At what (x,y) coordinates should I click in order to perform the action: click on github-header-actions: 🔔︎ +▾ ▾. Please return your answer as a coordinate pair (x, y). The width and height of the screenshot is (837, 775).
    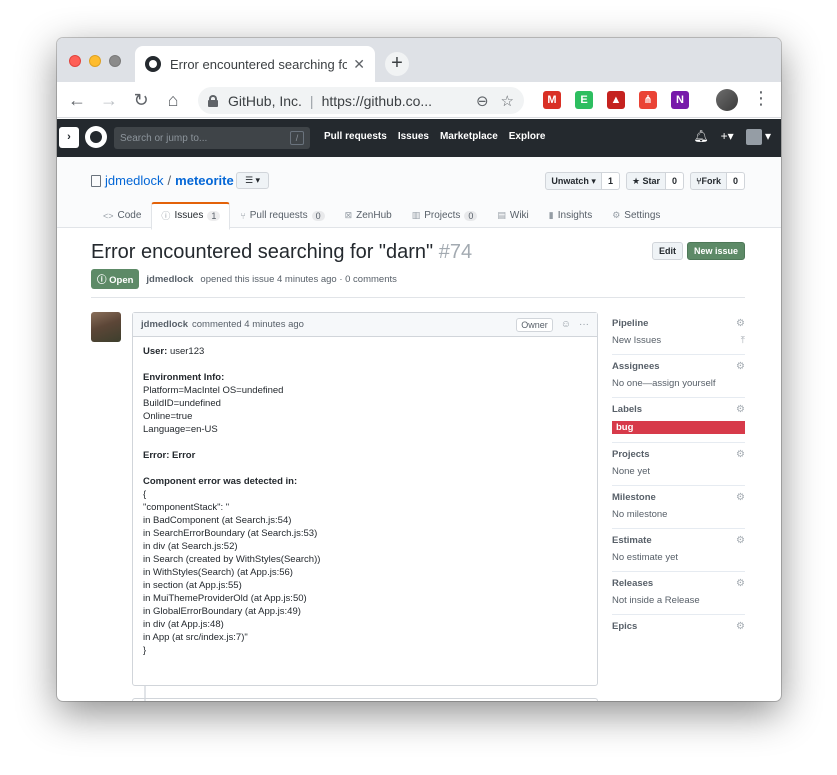
    Looking at the image, I should click on (732, 137).